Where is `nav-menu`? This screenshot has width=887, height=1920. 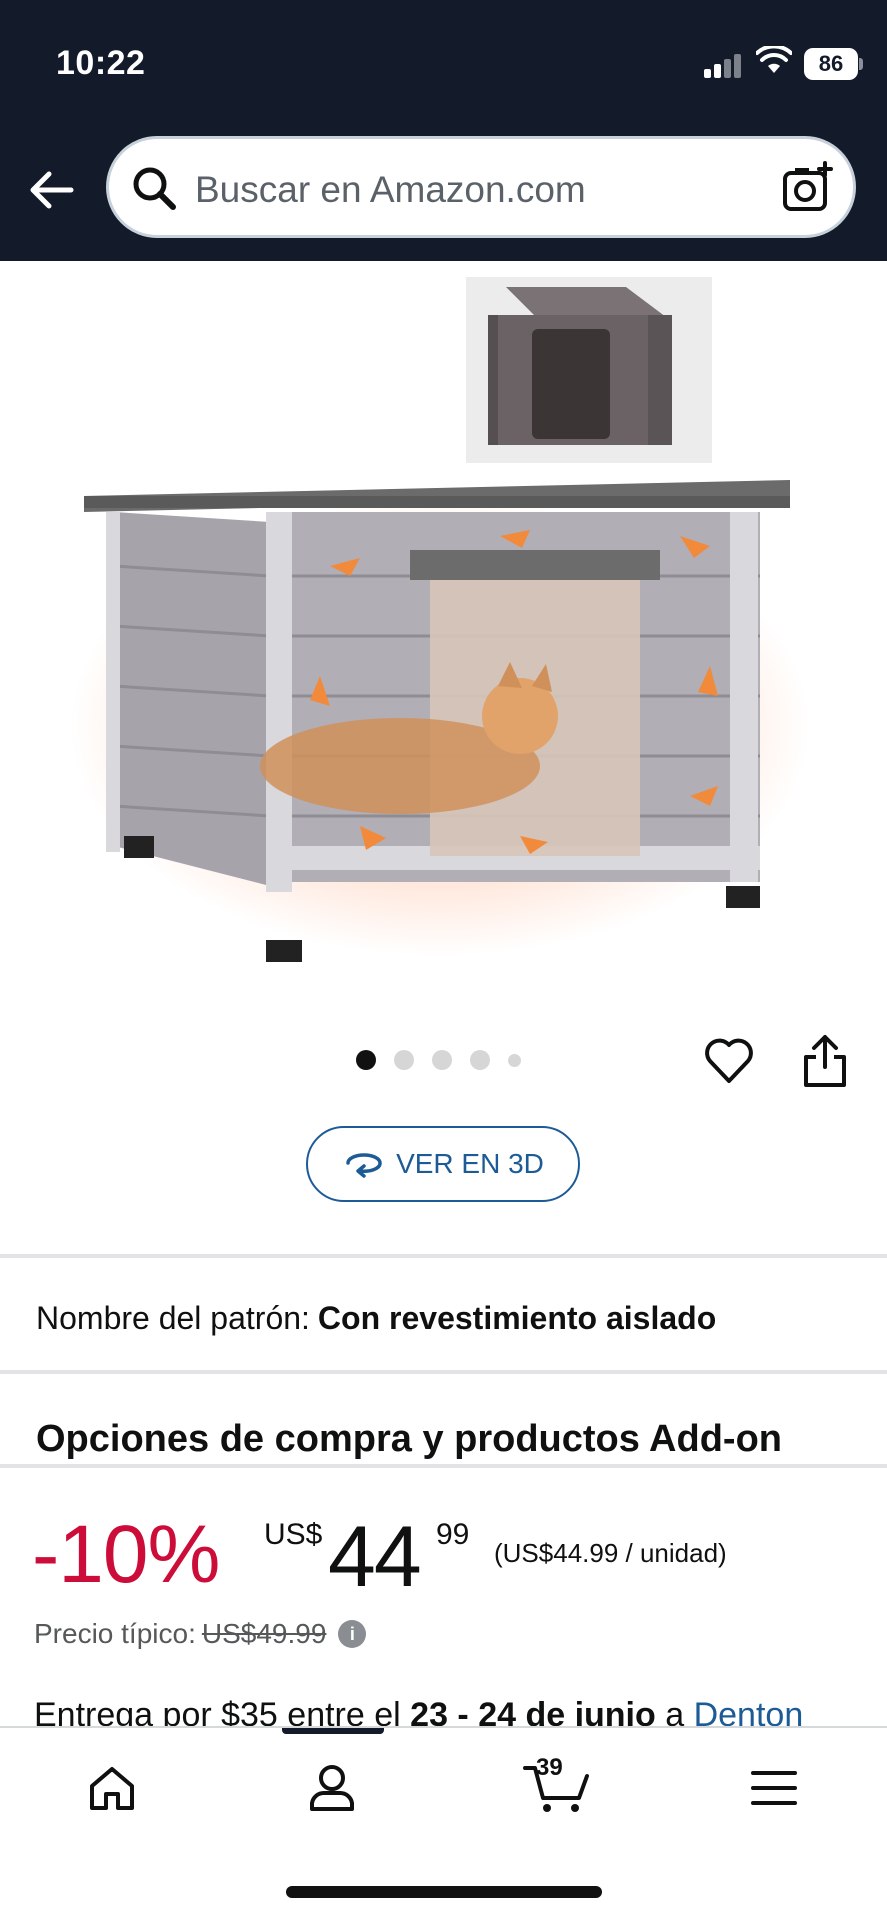 nav-menu is located at coordinates (774, 1788).